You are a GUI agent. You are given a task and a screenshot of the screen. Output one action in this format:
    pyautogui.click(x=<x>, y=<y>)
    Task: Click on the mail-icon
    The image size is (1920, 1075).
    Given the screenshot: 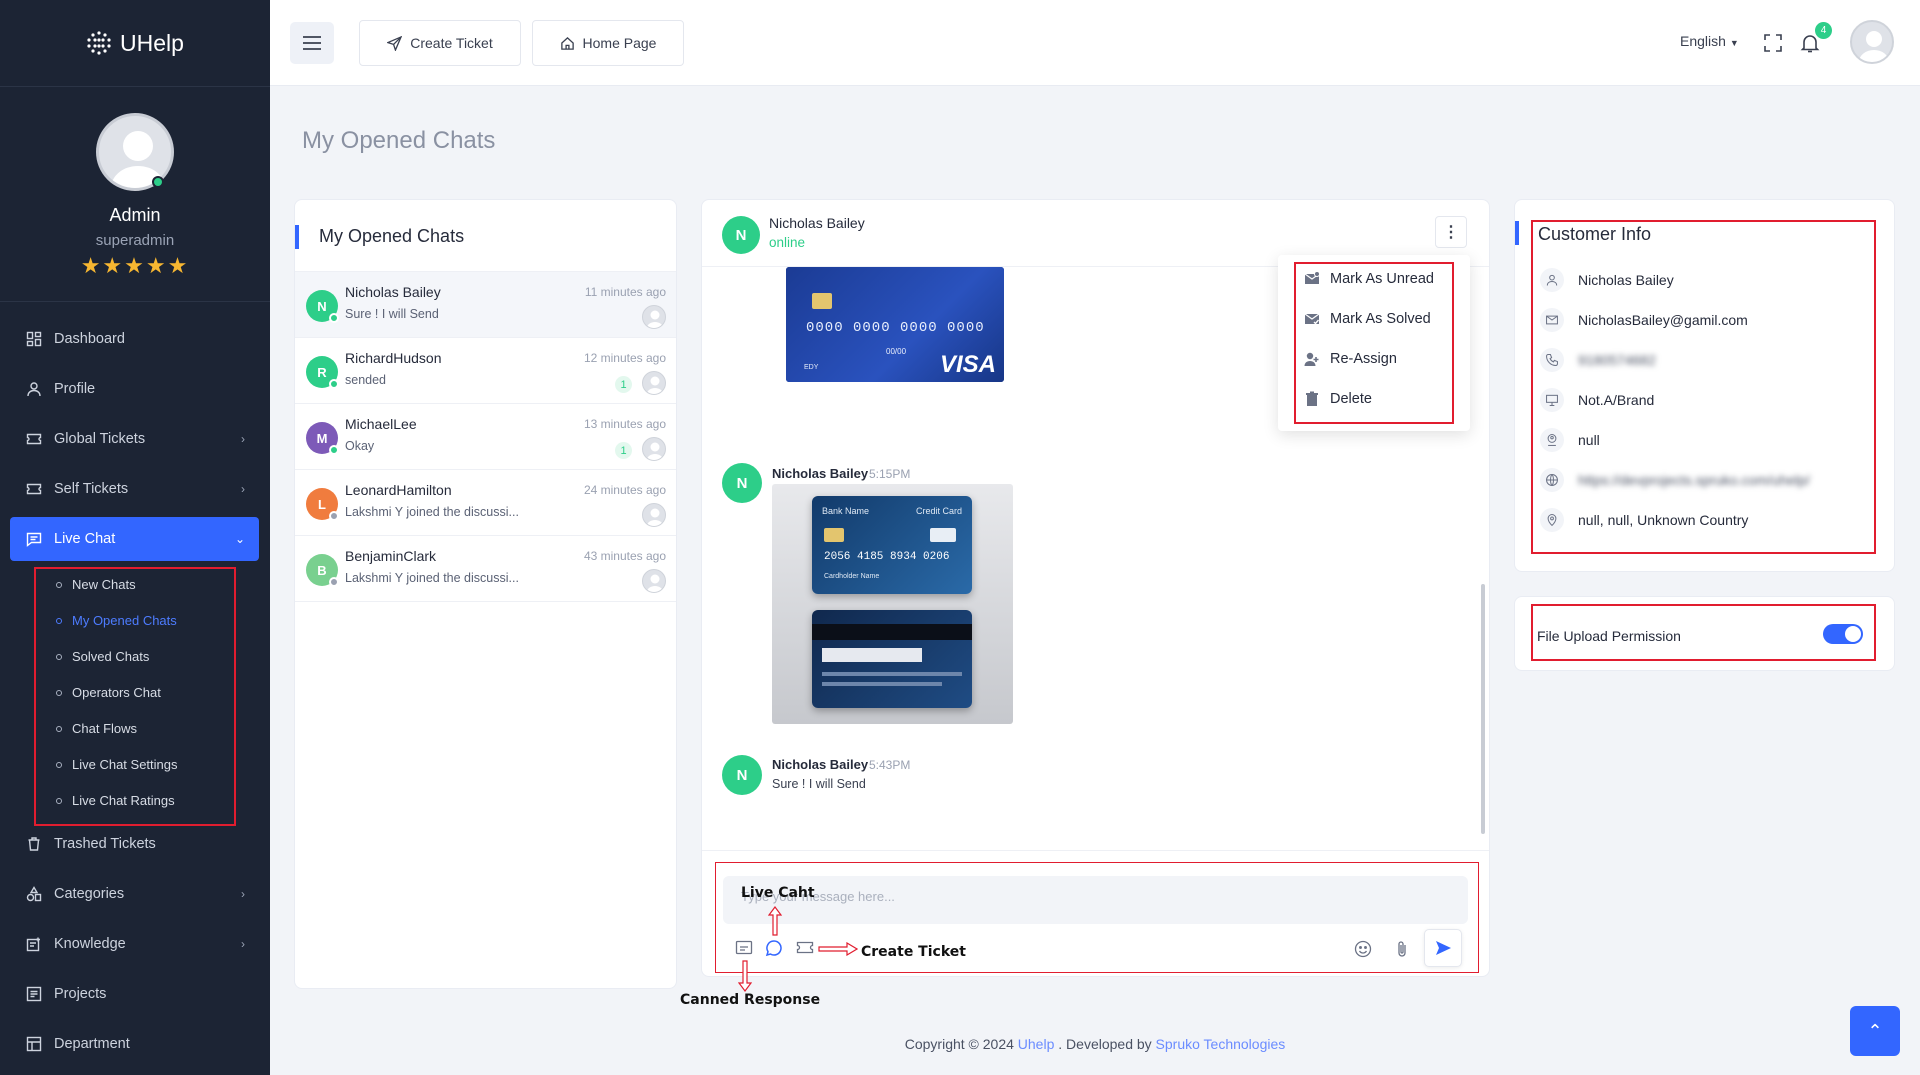 What is the action you would take?
    pyautogui.click(x=1552, y=320)
    